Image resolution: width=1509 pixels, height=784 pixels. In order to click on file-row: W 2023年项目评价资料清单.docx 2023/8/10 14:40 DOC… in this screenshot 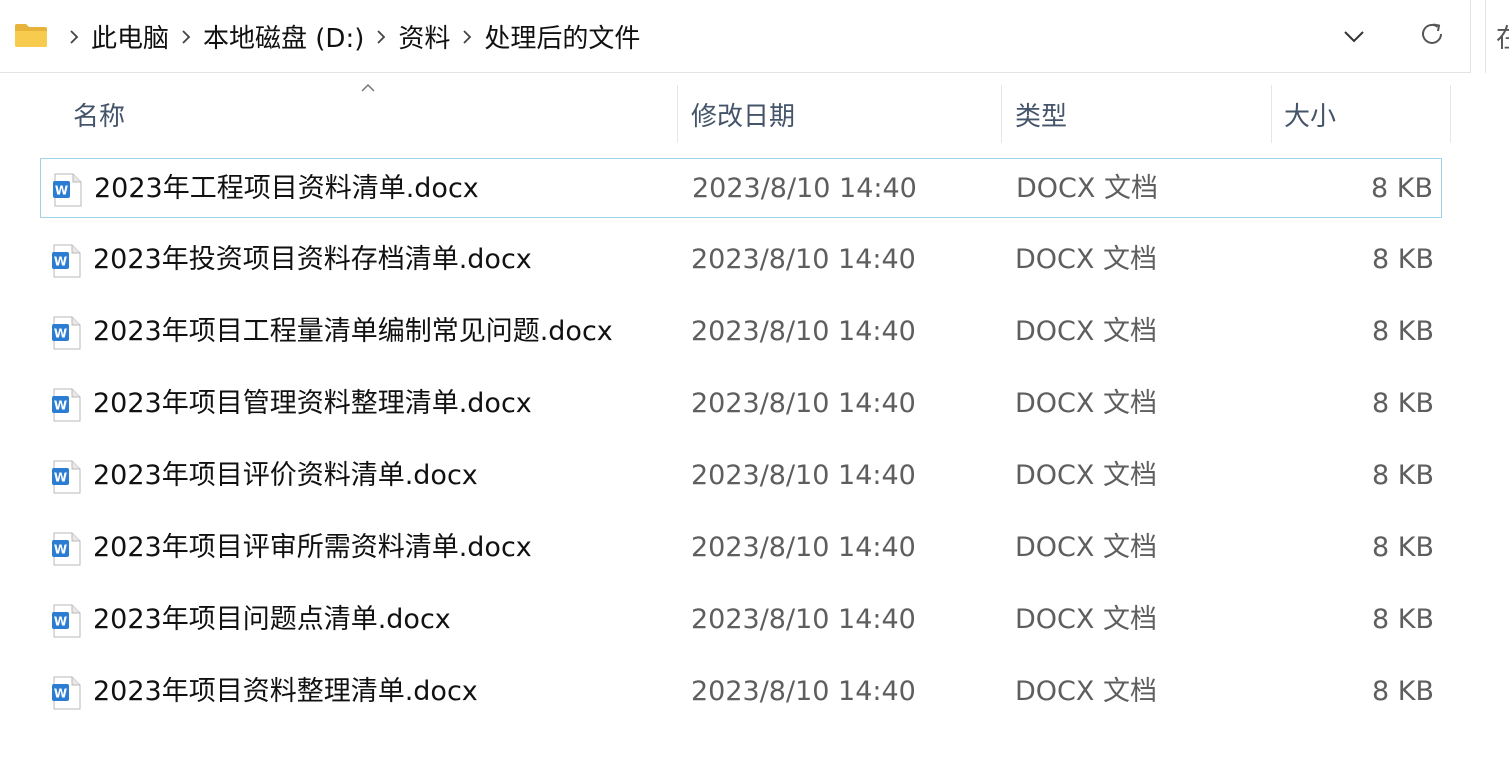, I will do `click(741, 476)`.